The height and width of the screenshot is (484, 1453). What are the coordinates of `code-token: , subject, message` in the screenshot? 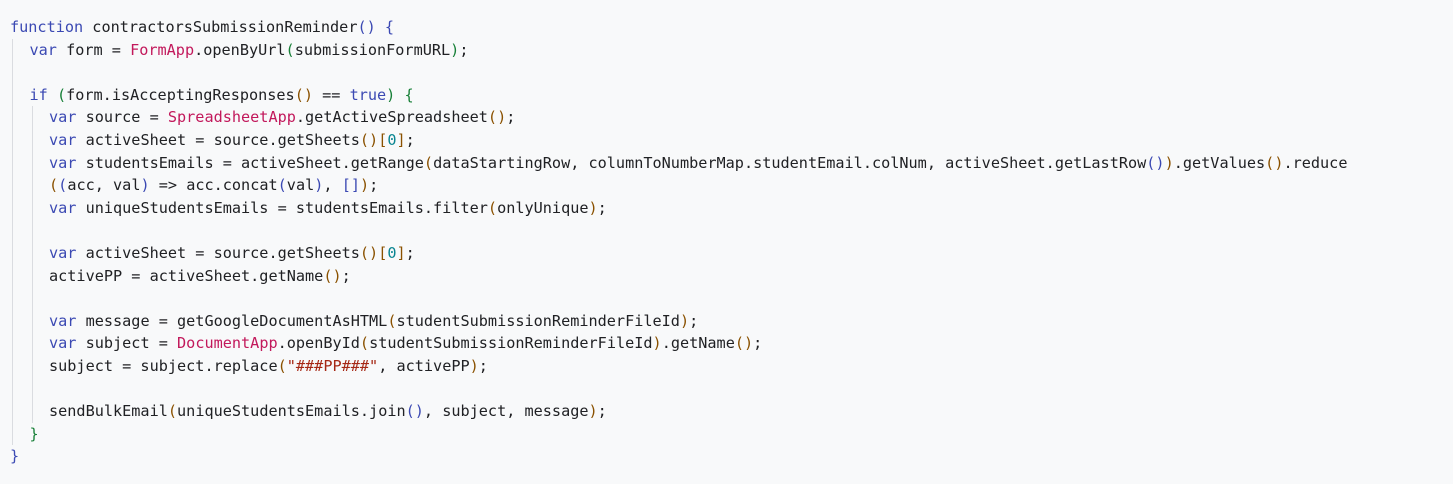 It's located at (506, 411).